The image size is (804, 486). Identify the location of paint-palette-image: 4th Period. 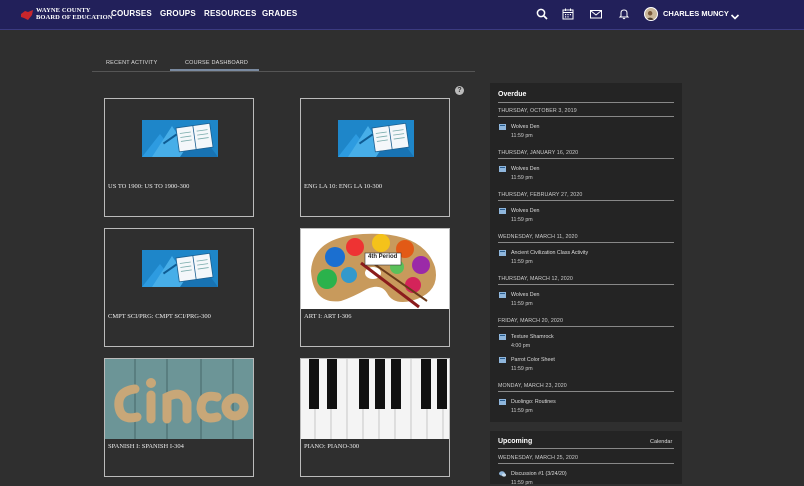
(375, 269).